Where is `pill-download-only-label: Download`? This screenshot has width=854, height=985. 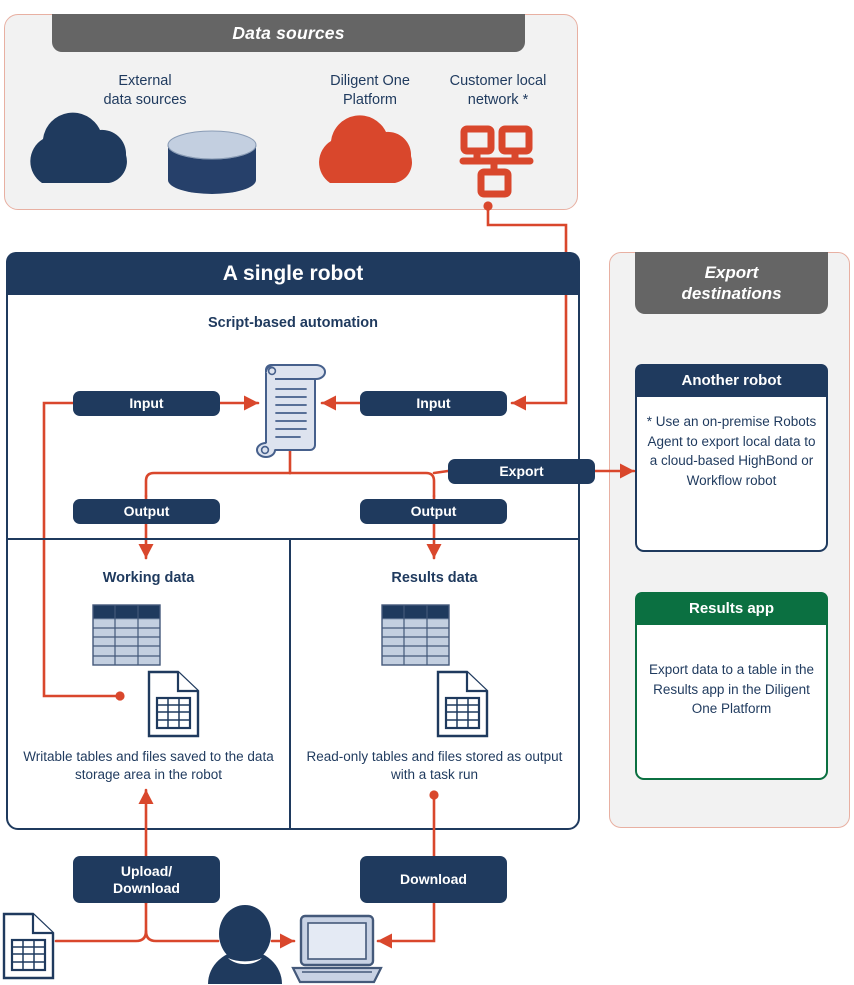 pill-download-only-label: Download is located at coordinates (433, 879).